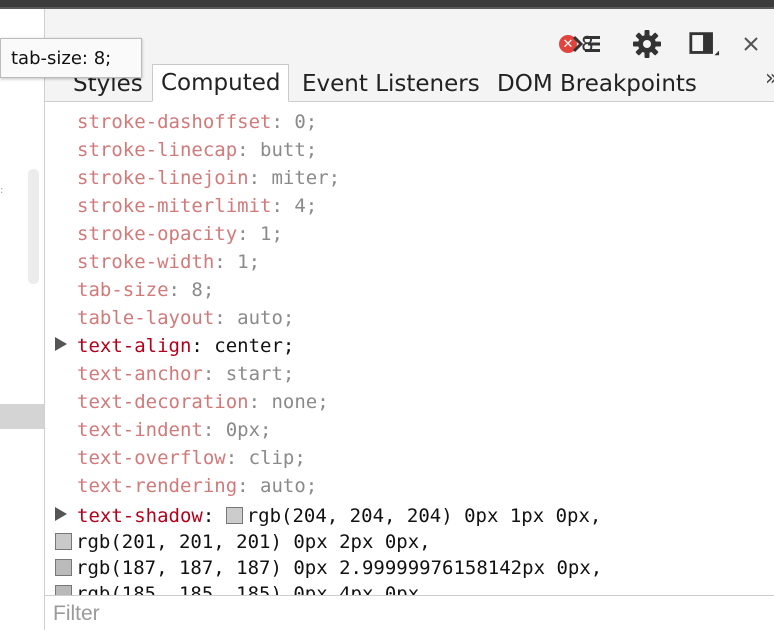 The width and height of the screenshot is (774, 631). What do you see at coordinates (179, 542) in the screenshot?
I see `shadow-color: rgb(201, 201, 201)` at bounding box center [179, 542].